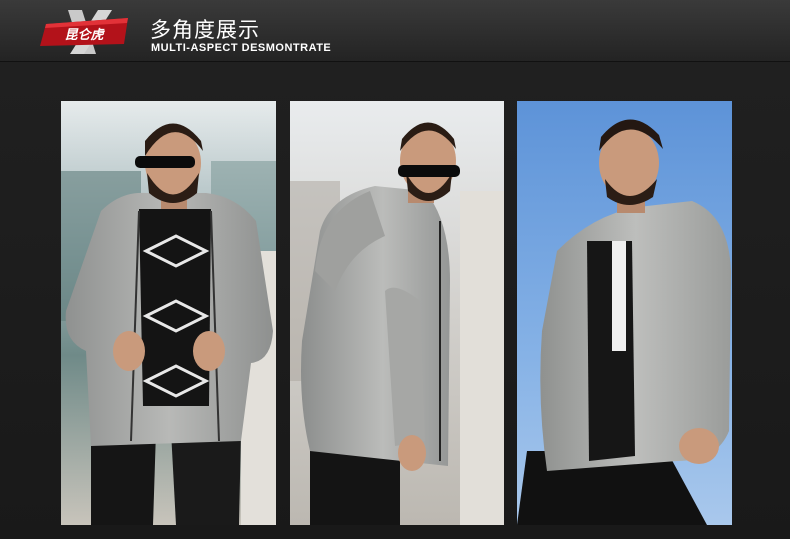 This screenshot has width=790, height=539. What do you see at coordinates (241, 48) in the screenshot?
I see `section-subtitle: MULTI-ASPECT DESMONTRATE` at bounding box center [241, 48].